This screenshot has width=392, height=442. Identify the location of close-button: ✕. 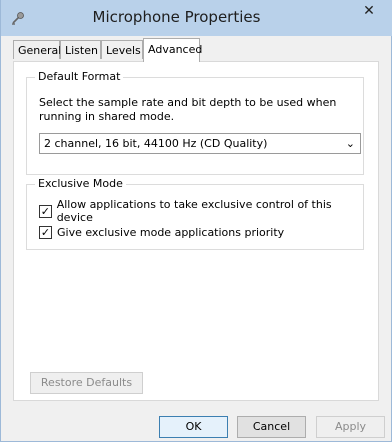
(369, 11).